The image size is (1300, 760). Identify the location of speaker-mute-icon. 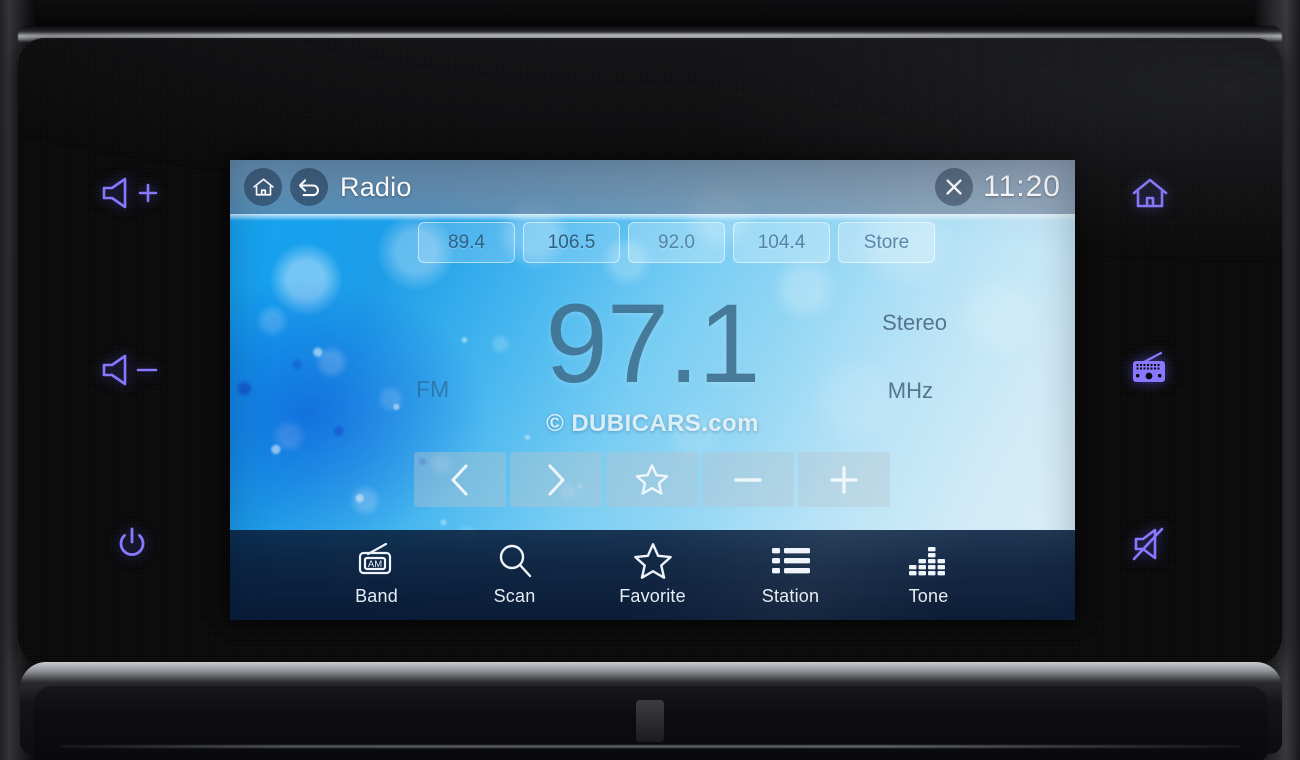
(1148, 544).